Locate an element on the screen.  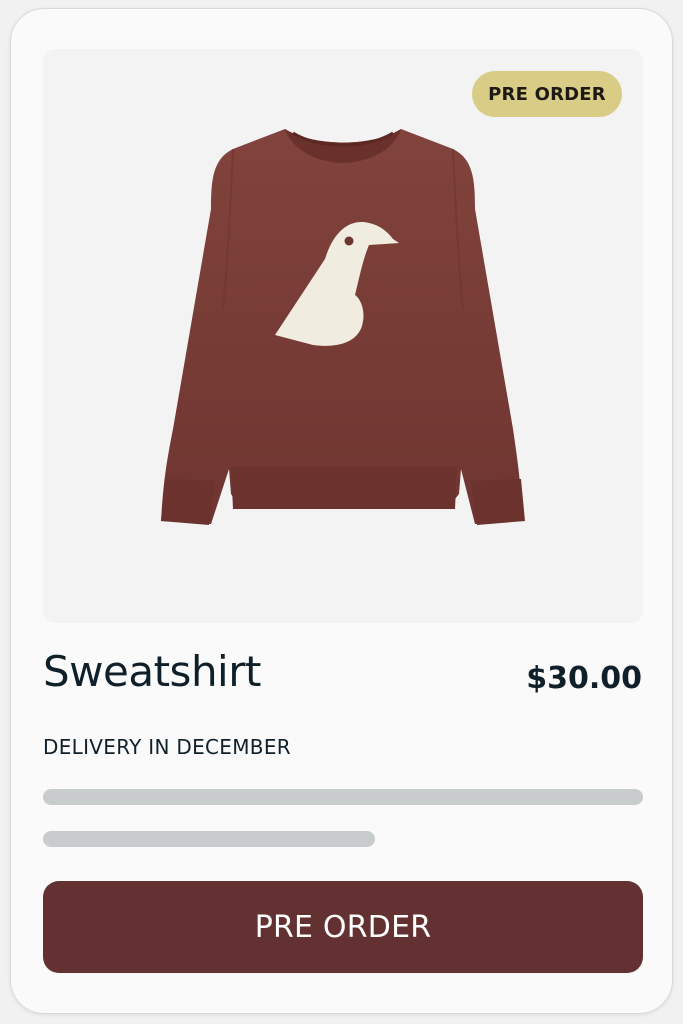
product-price: $30.00 is located at coordinates (584, 678).